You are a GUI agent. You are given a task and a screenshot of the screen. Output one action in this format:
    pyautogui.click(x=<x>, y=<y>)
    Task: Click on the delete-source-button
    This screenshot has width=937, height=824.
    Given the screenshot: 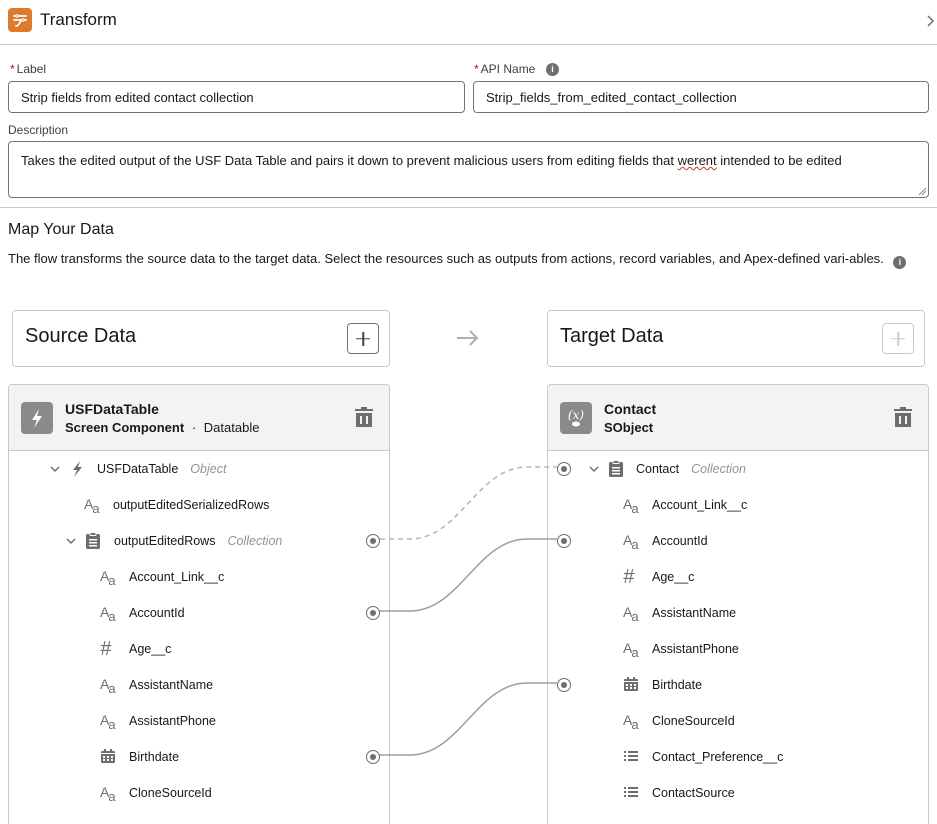 What is the action you would take?
    pyautogui.click(x=364, y=417)
    